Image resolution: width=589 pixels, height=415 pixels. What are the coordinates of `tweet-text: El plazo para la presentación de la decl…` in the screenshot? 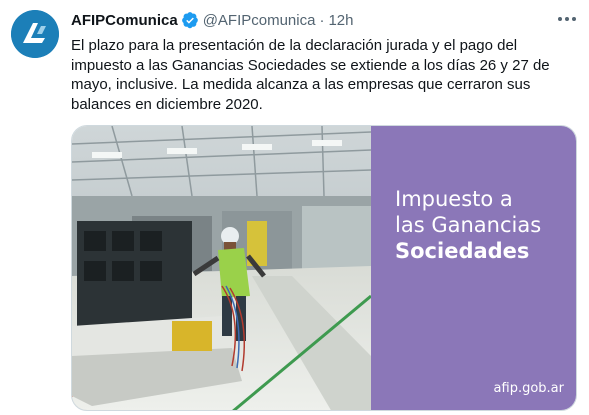 It's located at (310, 75).